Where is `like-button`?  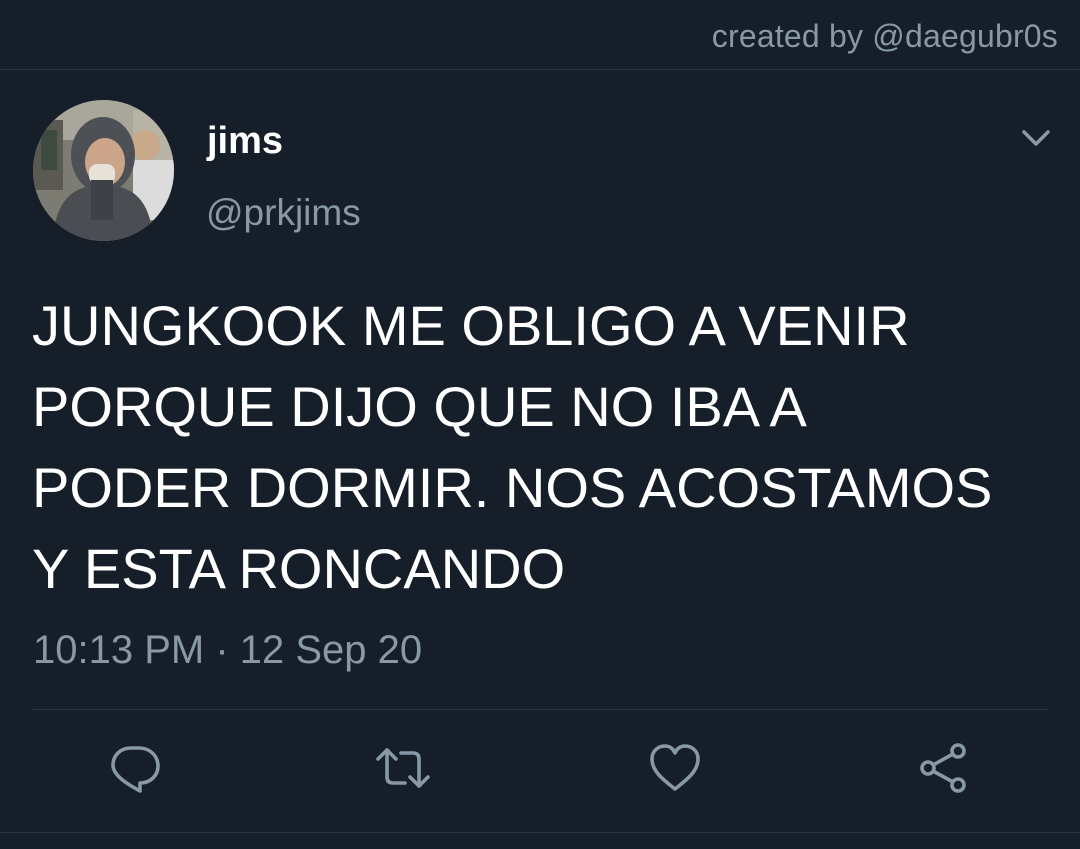 like-button is located at coordinates (675, 768).